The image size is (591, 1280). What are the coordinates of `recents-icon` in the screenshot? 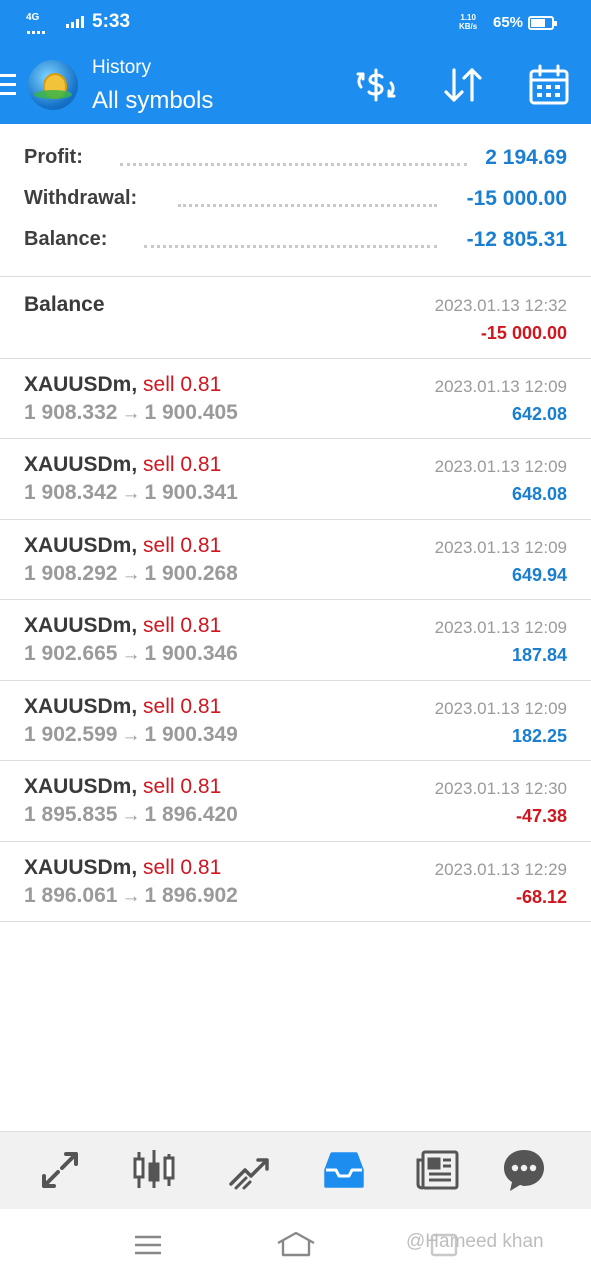 It's located at (148, 1245).